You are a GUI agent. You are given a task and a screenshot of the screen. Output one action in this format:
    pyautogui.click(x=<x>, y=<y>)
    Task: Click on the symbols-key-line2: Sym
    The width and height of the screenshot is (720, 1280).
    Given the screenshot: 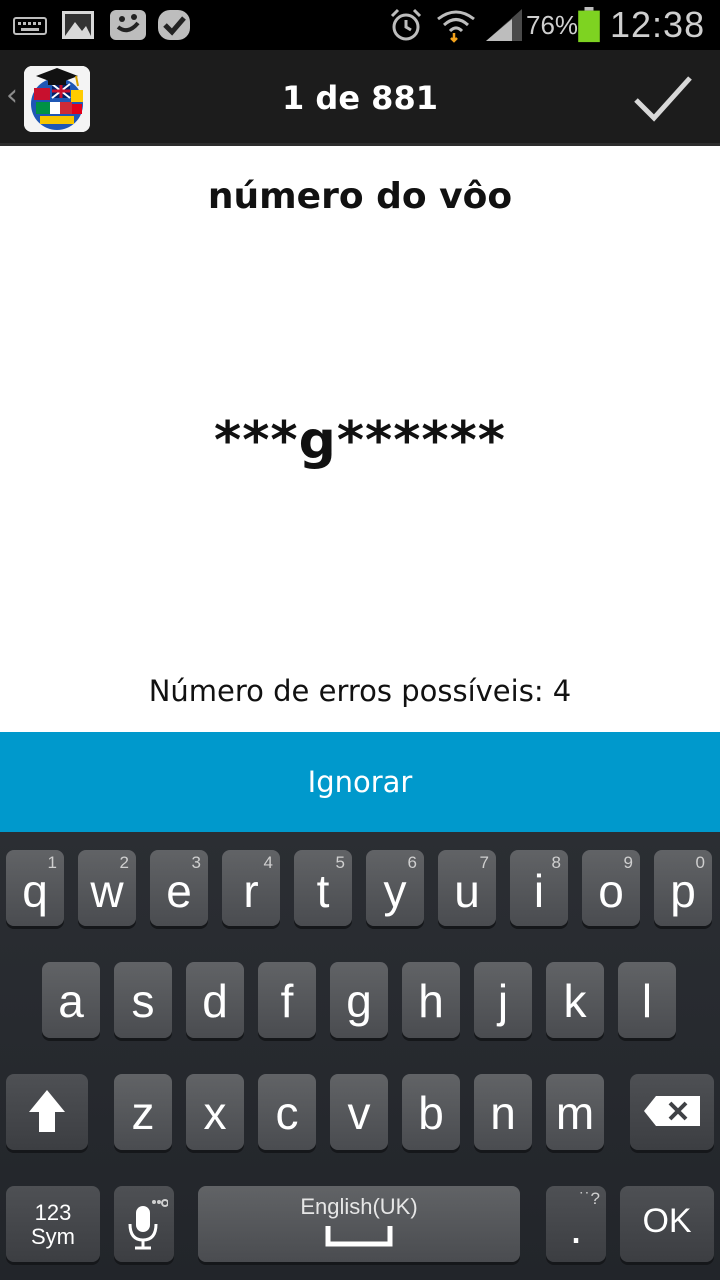 What is the action you would take?
    pyautogui.click(x=53, y=1236)
    